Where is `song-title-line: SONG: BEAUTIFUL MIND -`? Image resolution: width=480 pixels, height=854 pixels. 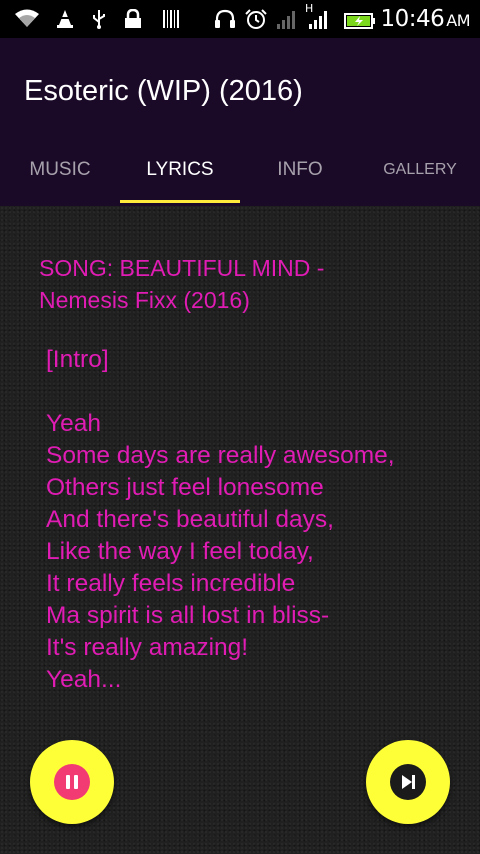
song-title-line: SONG: BEAUTIFUL MIND - is located at coordinates (182, 268).